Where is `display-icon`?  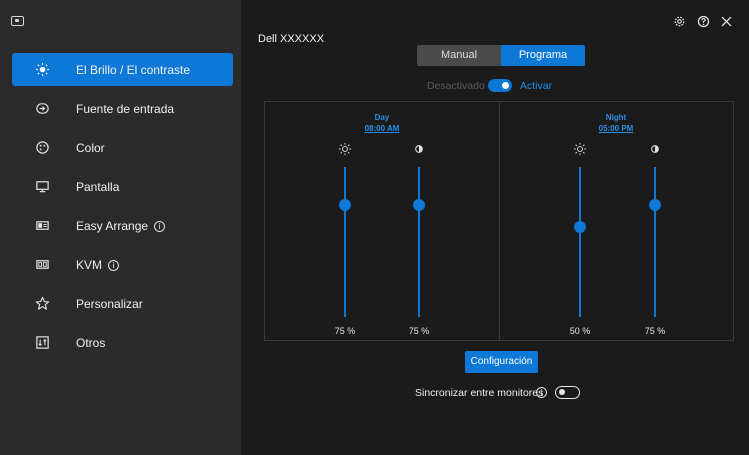
display-icon is located at coordinates (42, 186).